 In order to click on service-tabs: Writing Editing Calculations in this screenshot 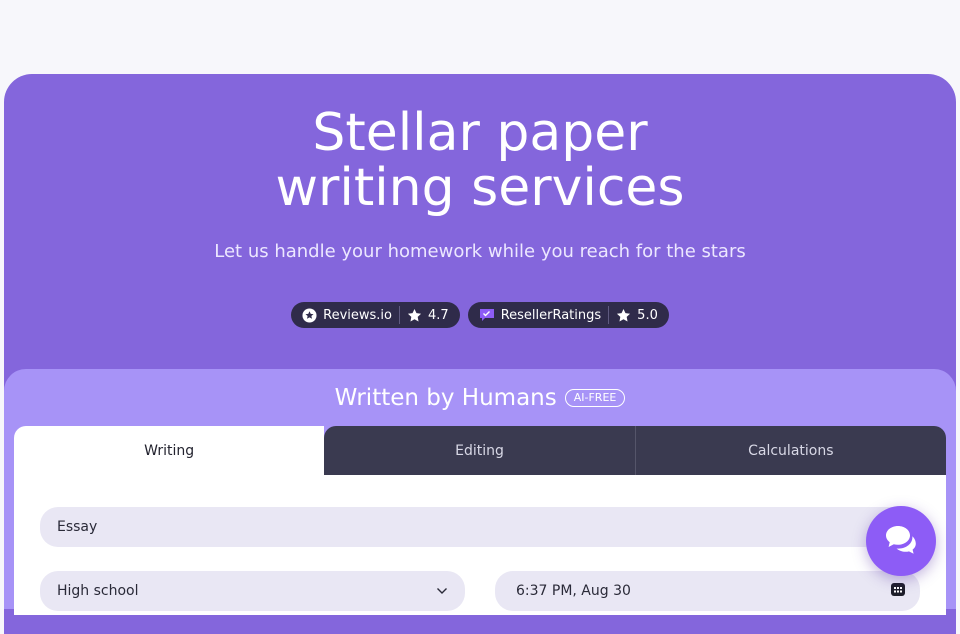, I will do `click(480, 450)`.